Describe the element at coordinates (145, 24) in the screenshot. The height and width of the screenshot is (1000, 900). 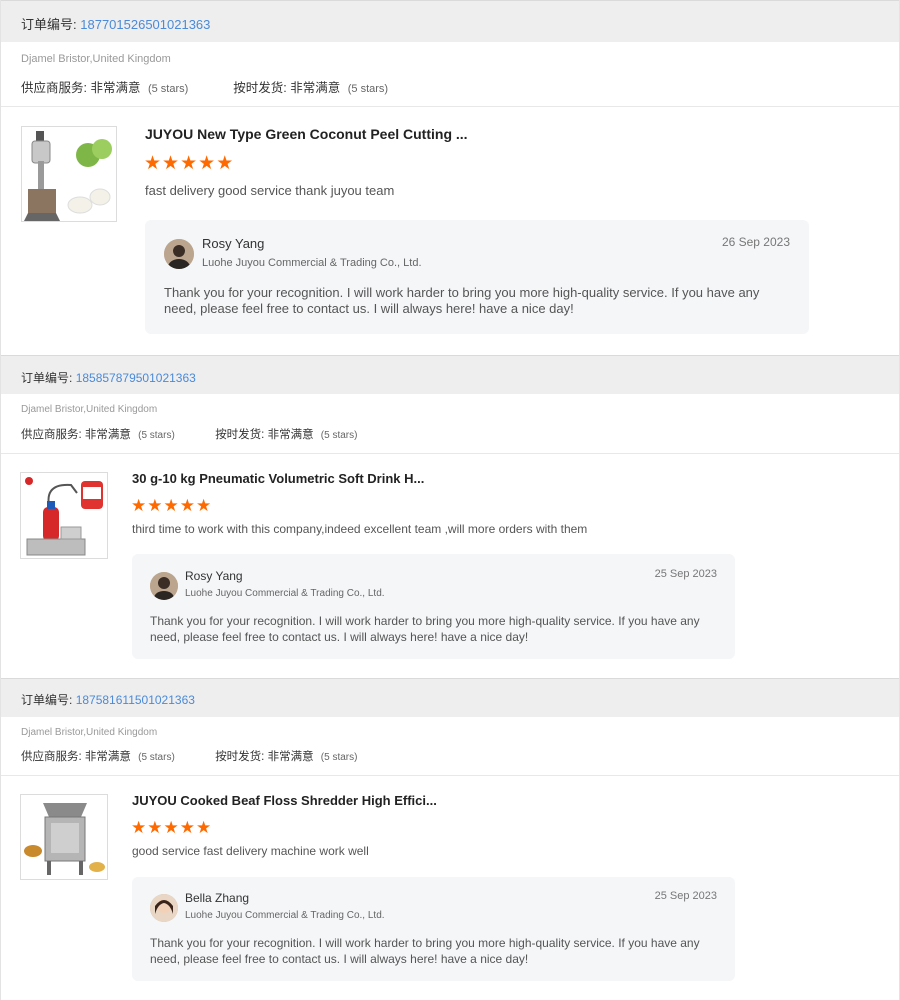
I see `order-number-link: 187701526501021363` at that location.